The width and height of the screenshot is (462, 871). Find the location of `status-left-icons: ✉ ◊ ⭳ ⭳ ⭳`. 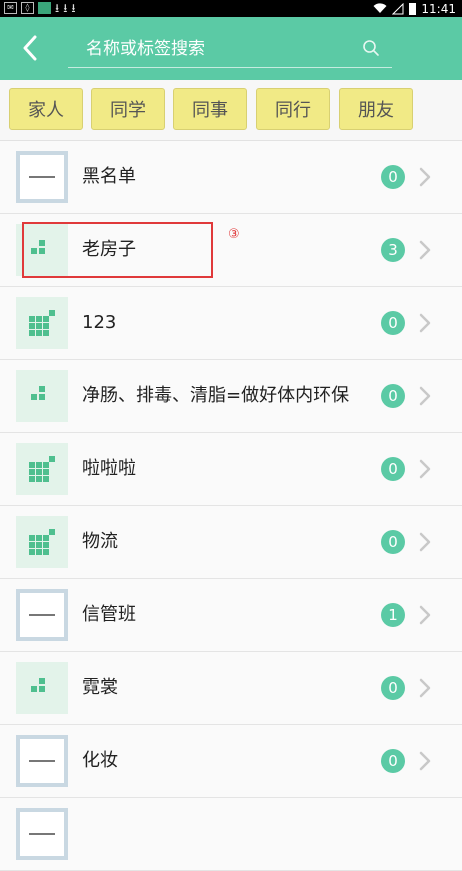

status-left-icons: ✉ ◊ ⭳ ⭳ ⭳ is located at coordinates (40, 8).